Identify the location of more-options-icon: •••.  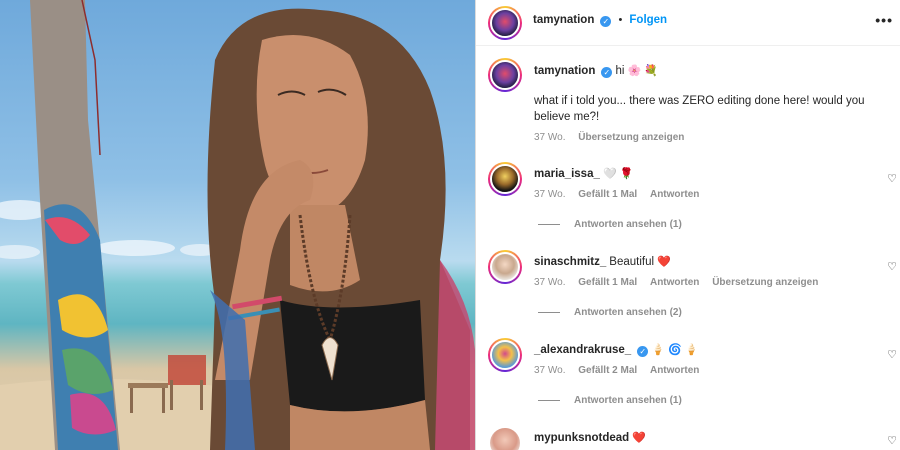
(884, 20).